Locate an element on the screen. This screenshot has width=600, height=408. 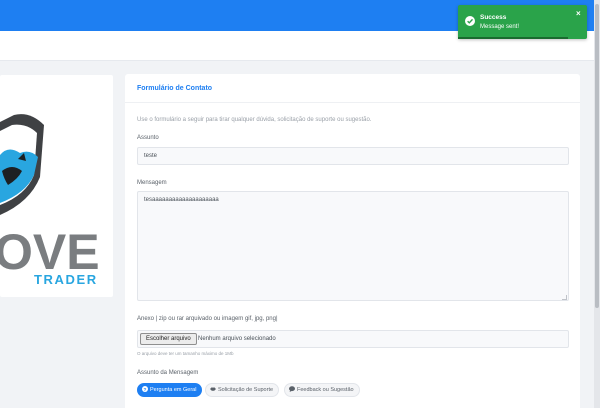
toast-message: Message sent! is located at coordinates (500, 27).